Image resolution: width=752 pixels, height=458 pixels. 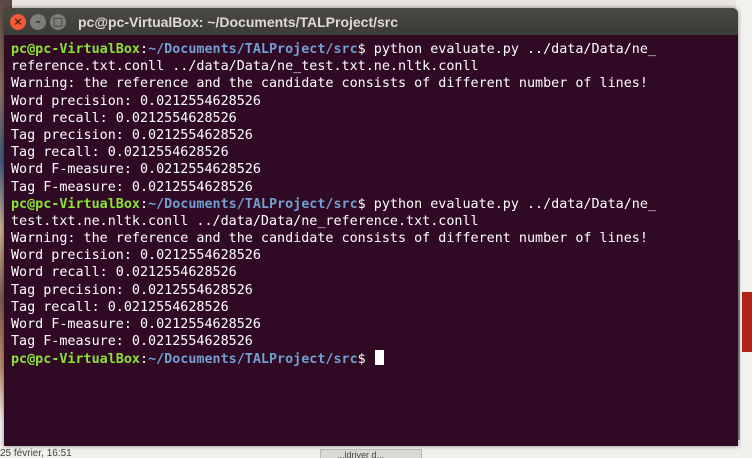 What do you see at coordinates (744, 229) in the screenshot?
I see `background-window-right` at bounding box center [744, 229].